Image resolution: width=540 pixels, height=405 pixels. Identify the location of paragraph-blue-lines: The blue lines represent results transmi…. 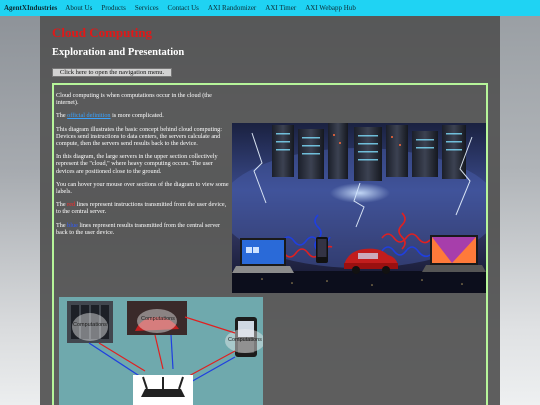
(144, 229).